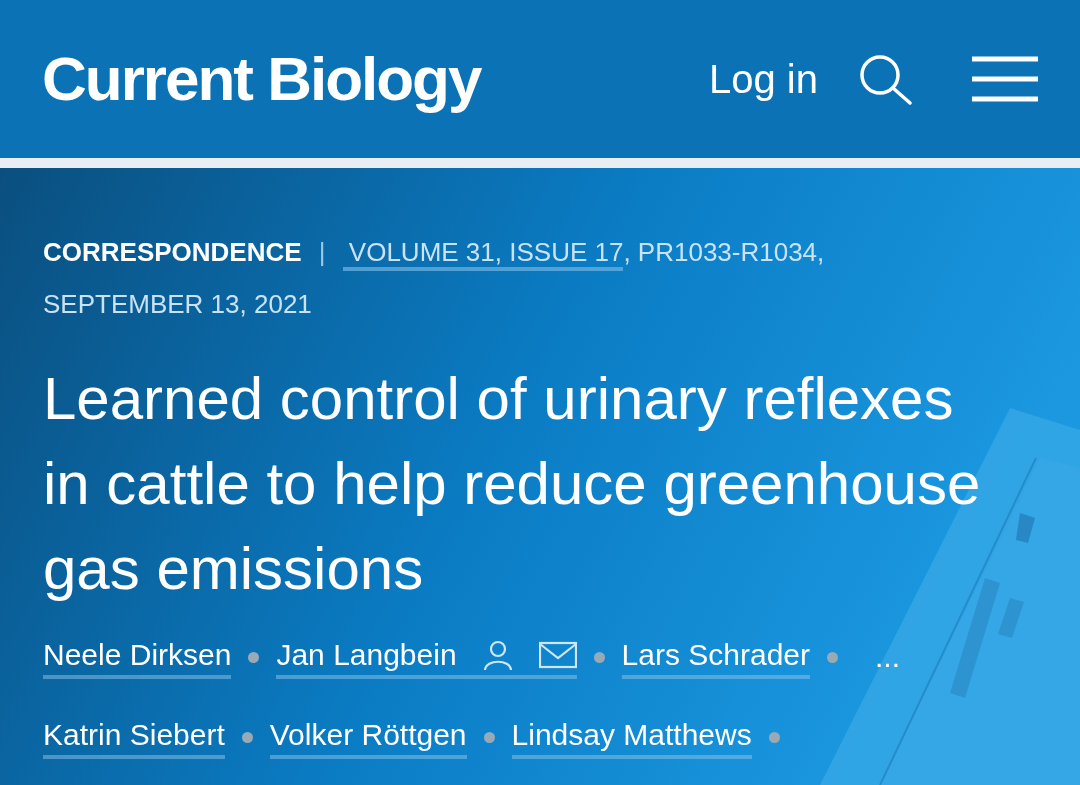 The height and width of the screenshot is (785, 1080). What do you see at coordinates (763, 79) in the screenshot?
I see `login-link: Log in` at bounding box center [763, 79].